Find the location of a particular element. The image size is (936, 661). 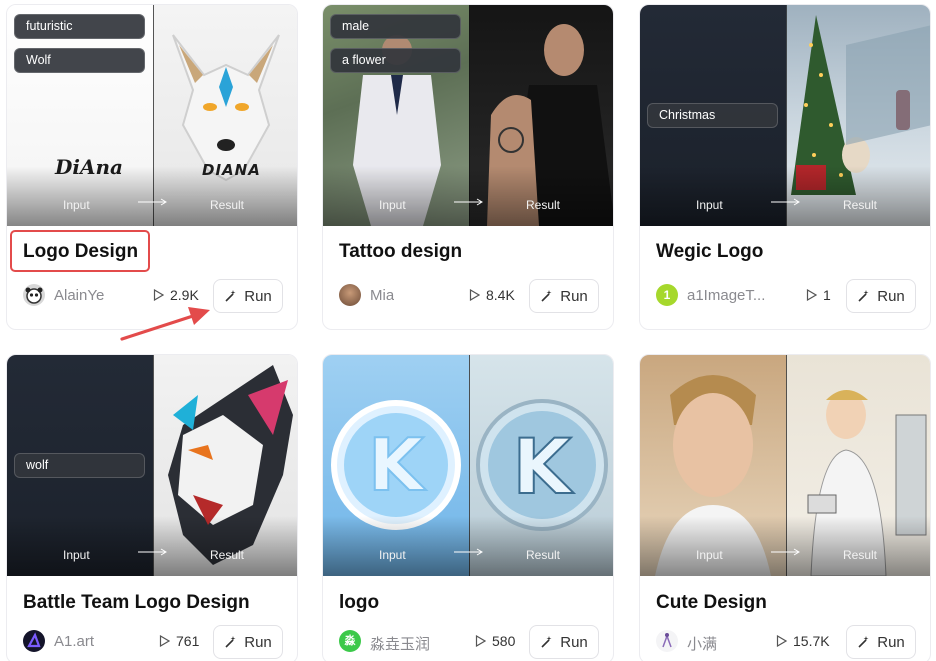

author-name: AlainYe is located at coordinates (79, 295).